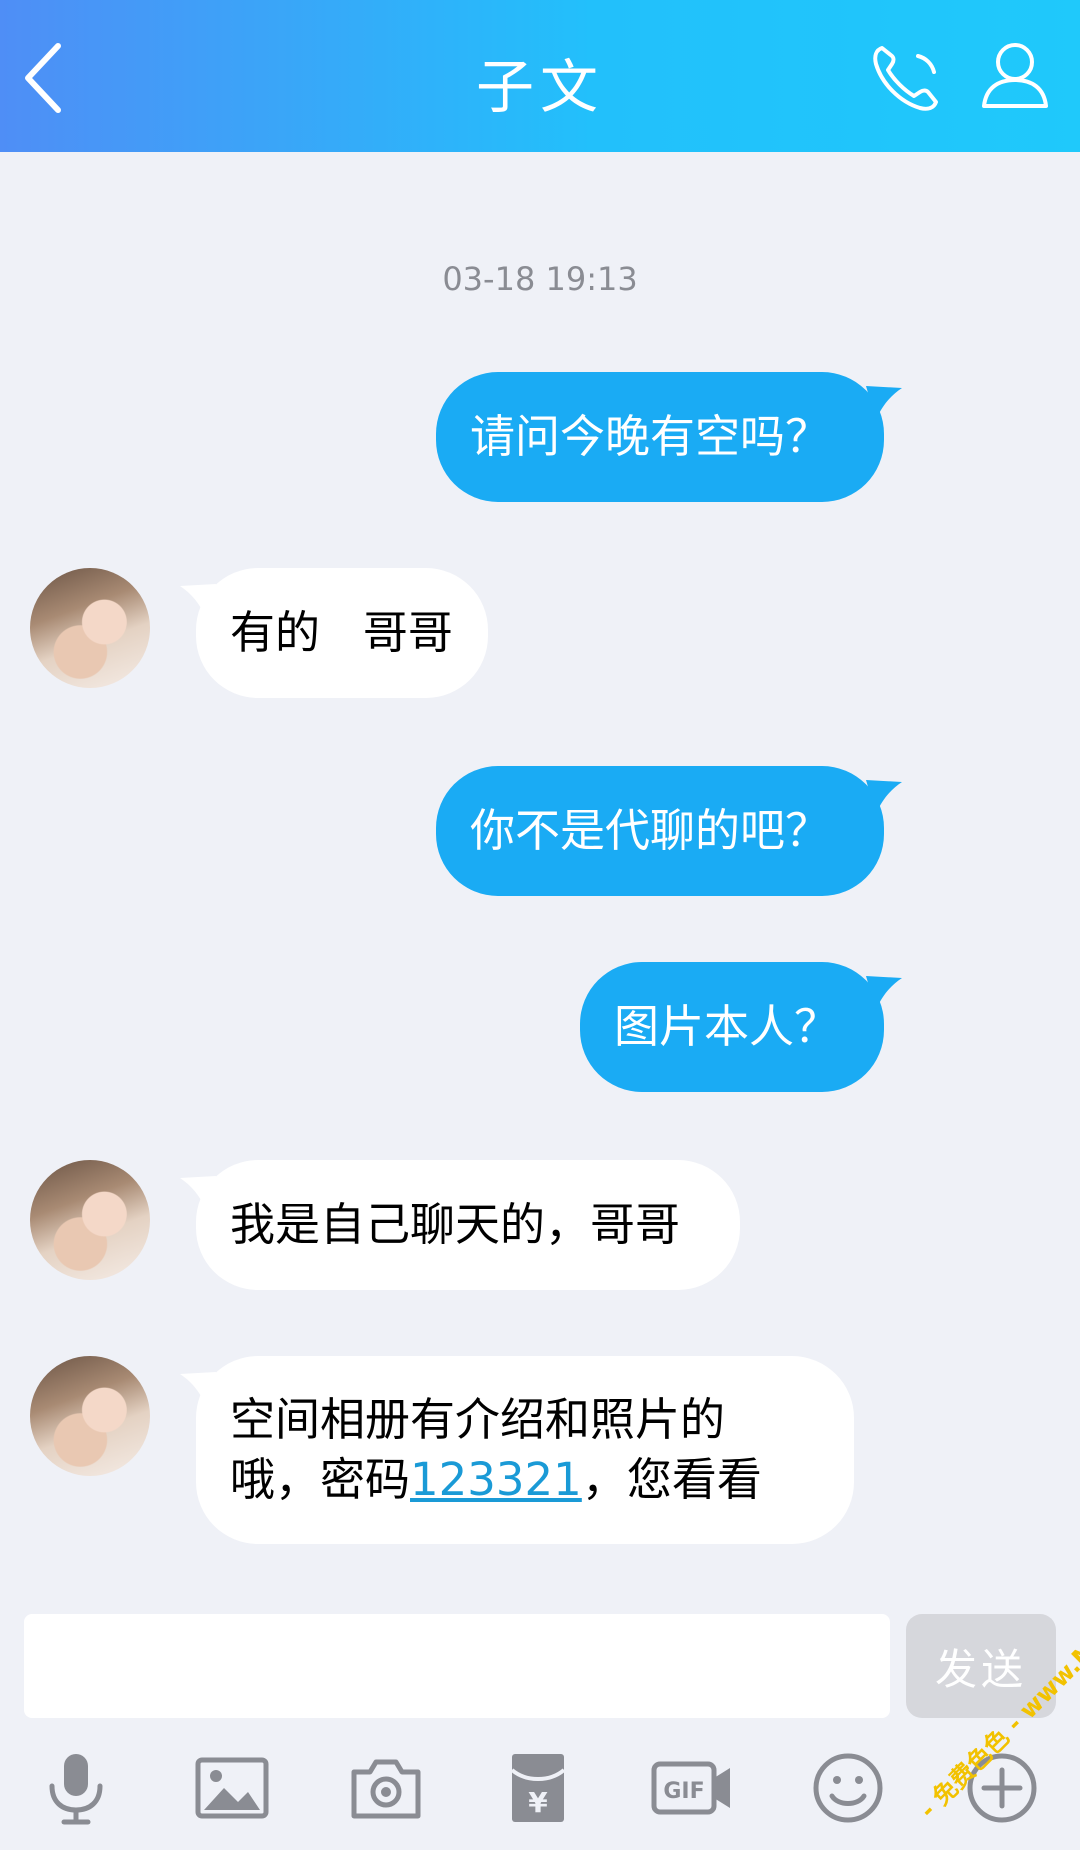 This screenshot has width=1080, height=1850. I want to click on svg-text: GIF, so click(683, 1791).